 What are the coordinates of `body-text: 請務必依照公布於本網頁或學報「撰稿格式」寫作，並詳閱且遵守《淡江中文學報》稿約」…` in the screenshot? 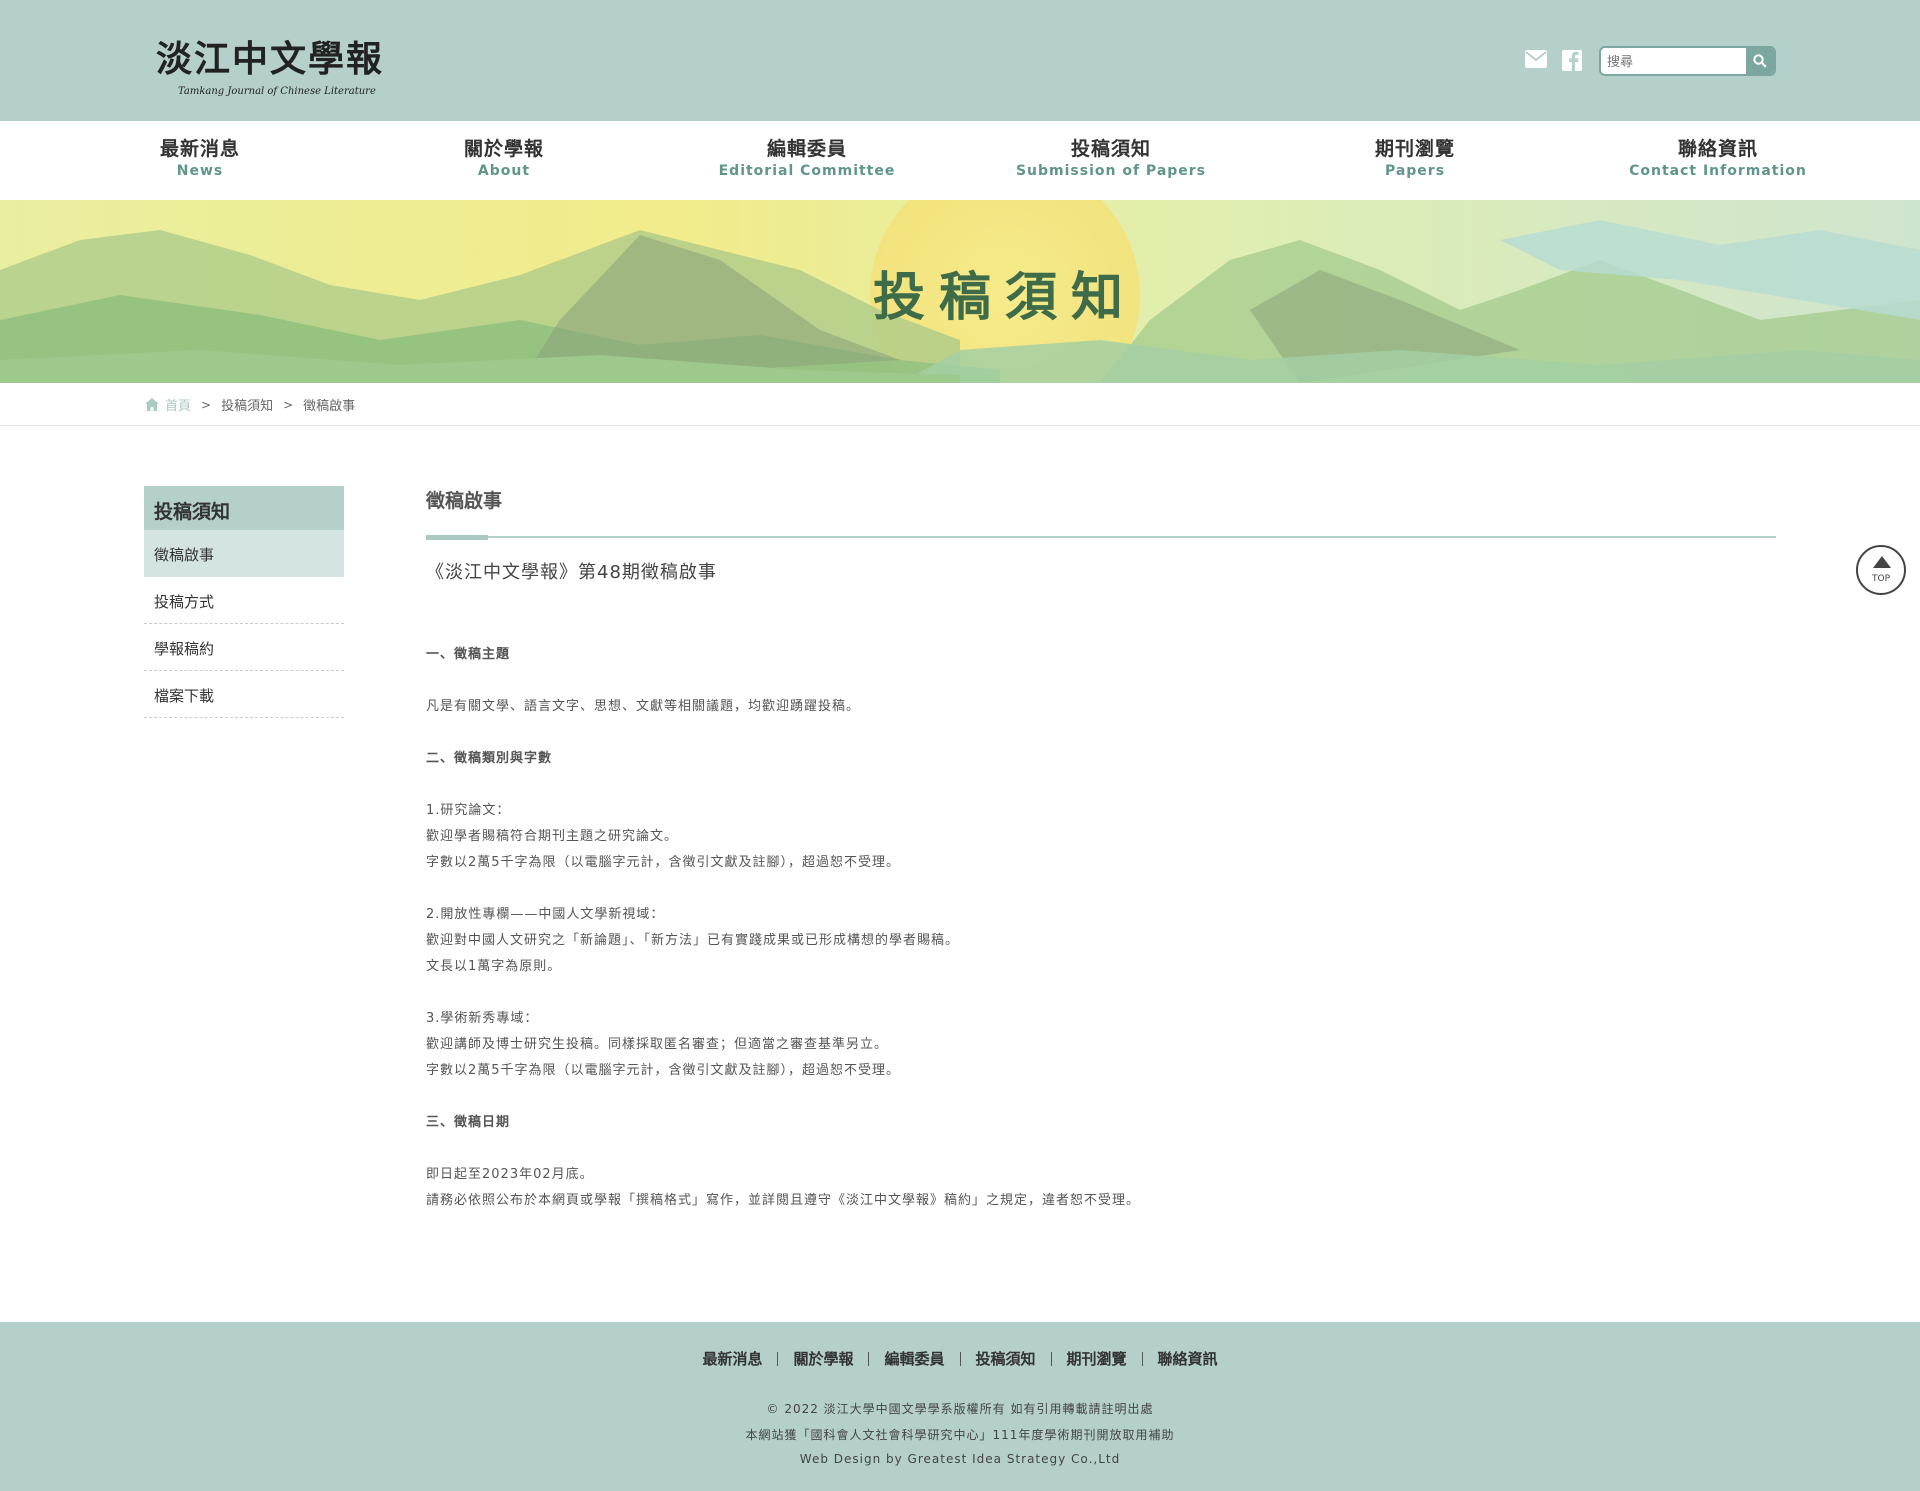 It's located at (783, 1200).